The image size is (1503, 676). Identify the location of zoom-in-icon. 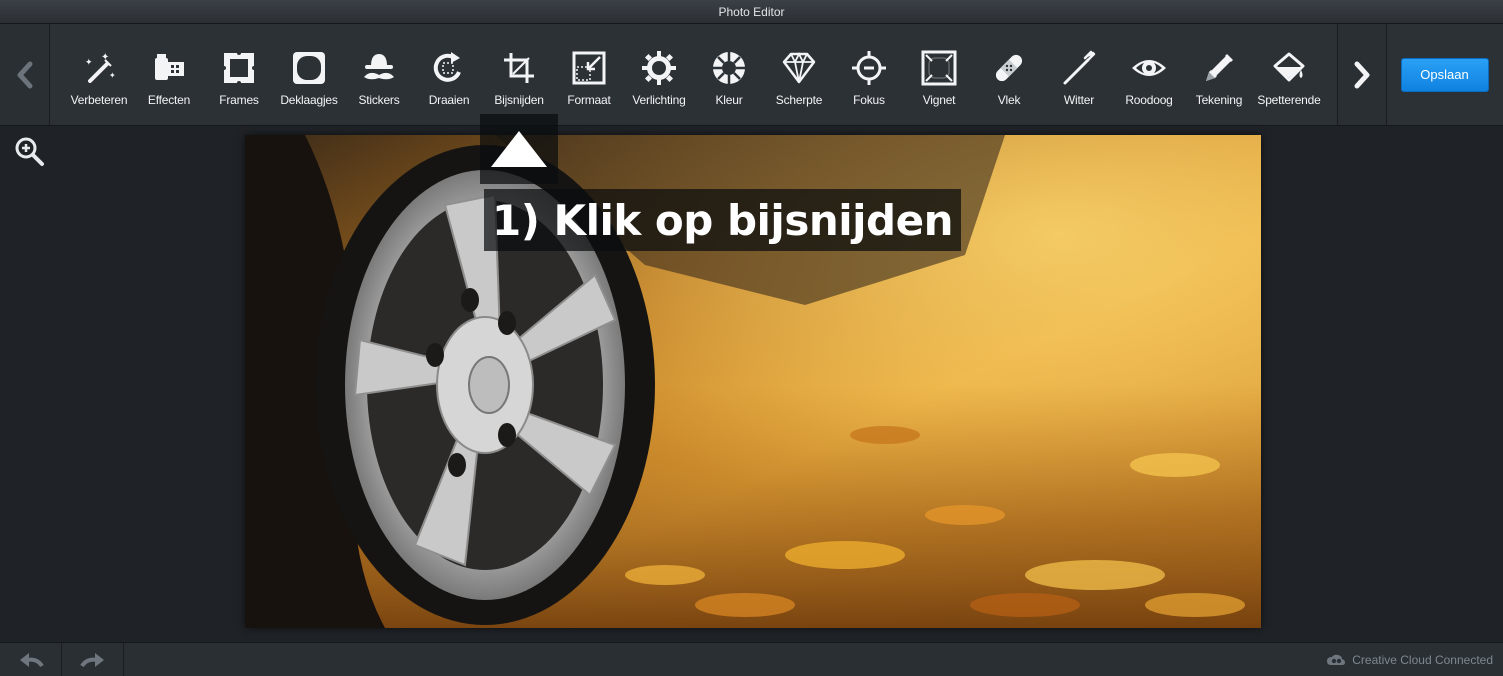
(29, 151).